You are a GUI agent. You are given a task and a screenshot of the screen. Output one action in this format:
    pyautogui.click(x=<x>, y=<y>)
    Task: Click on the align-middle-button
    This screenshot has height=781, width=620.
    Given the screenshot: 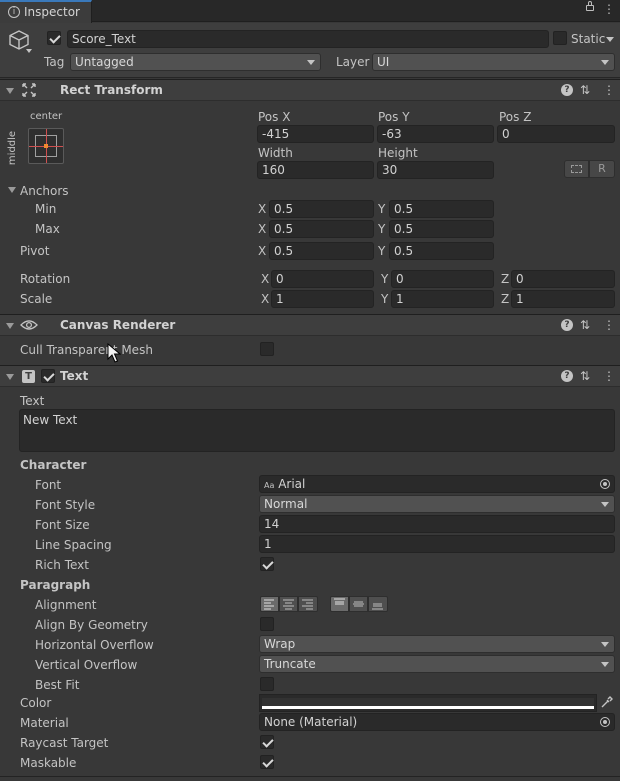 What is the action you would take?
    pyautogui.click(x=358, y=604)
    